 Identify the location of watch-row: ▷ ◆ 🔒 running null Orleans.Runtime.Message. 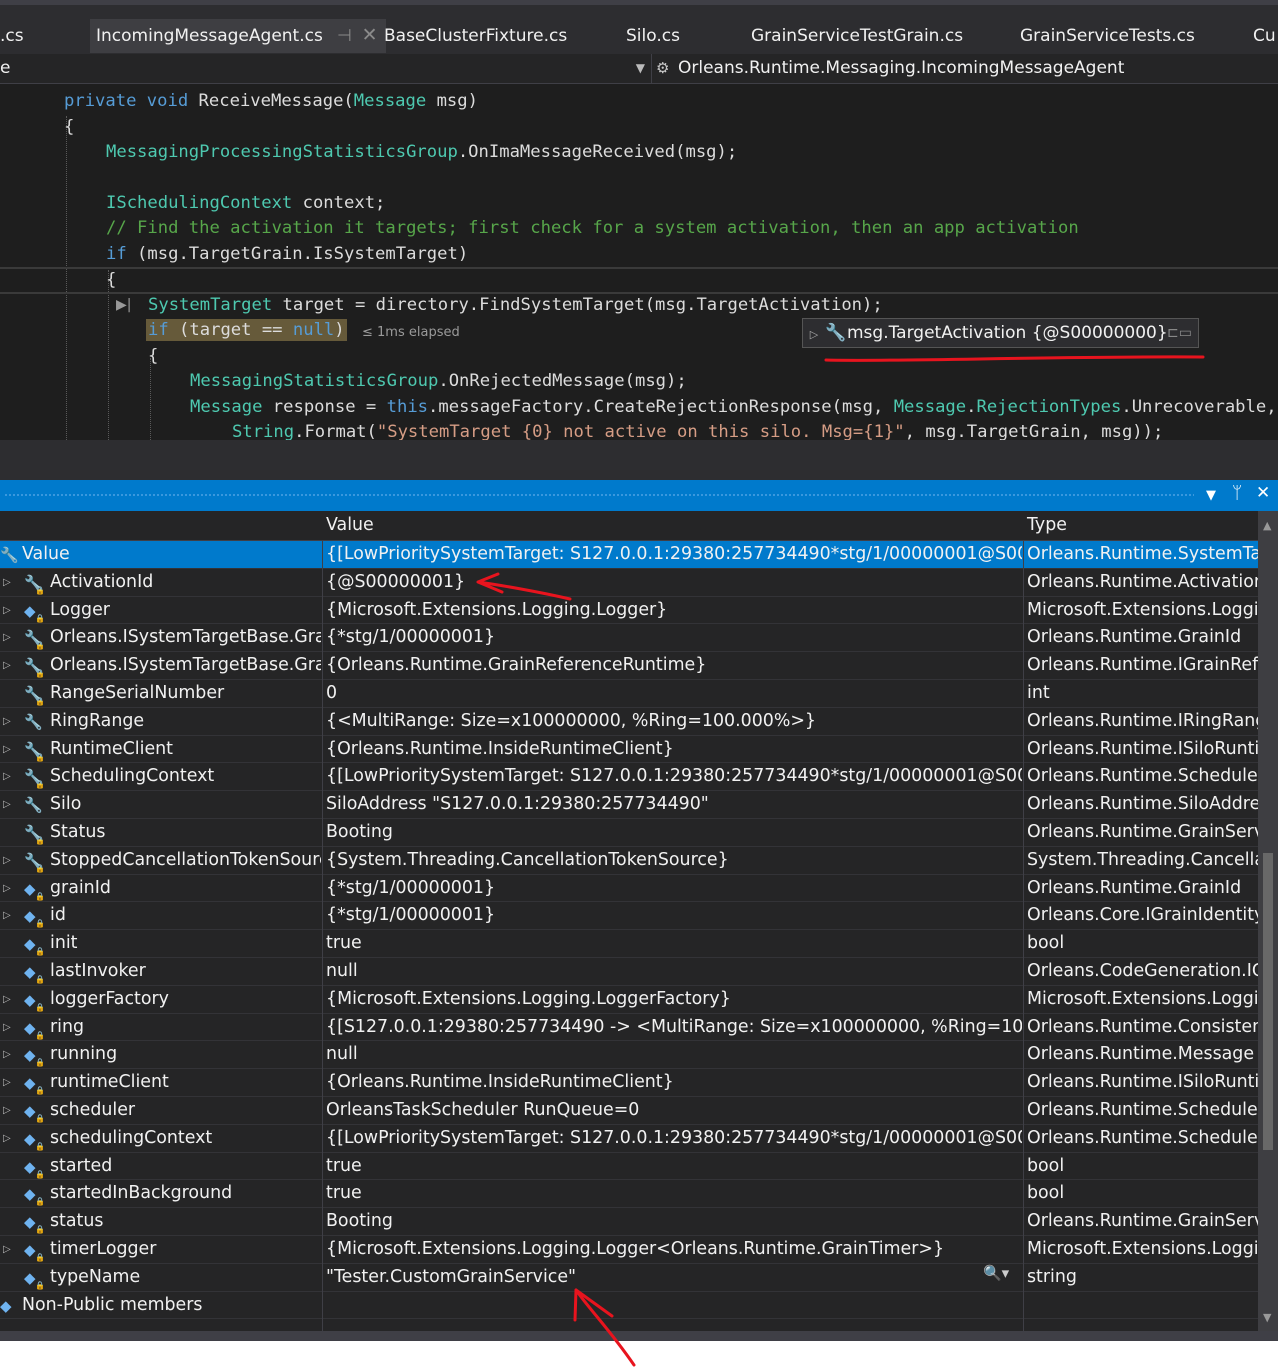
(629, 1055).